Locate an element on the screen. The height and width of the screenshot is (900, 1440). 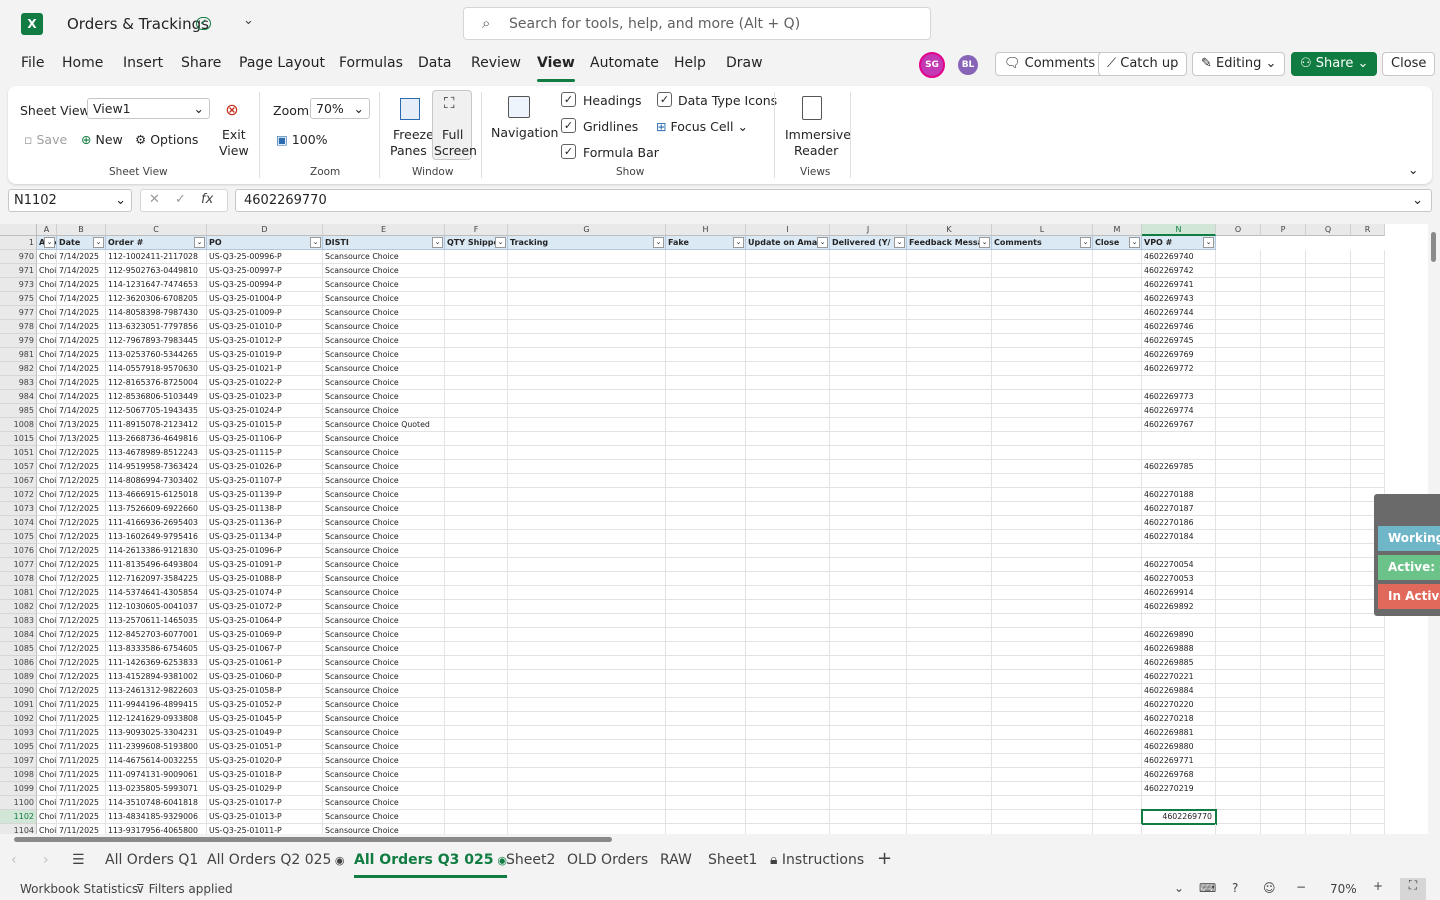
row-header: 977 is located at coordinates (18, 313).